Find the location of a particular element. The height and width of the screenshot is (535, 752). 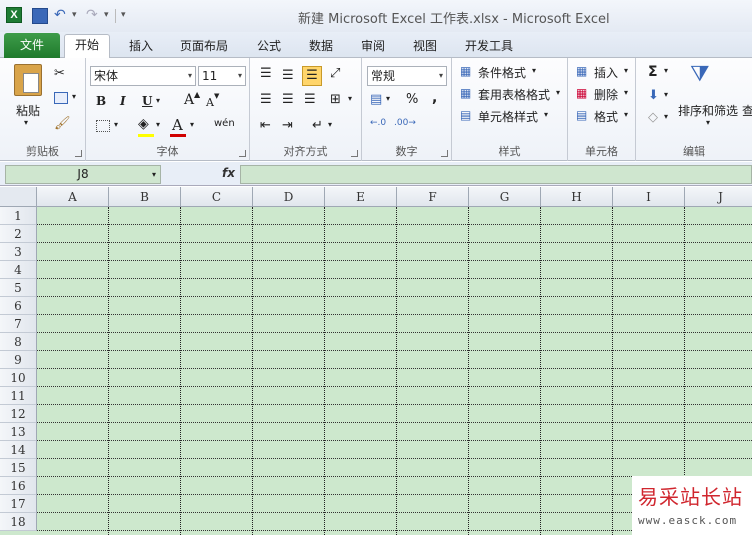

row-header: 2 is located at coordinates (18, 234).